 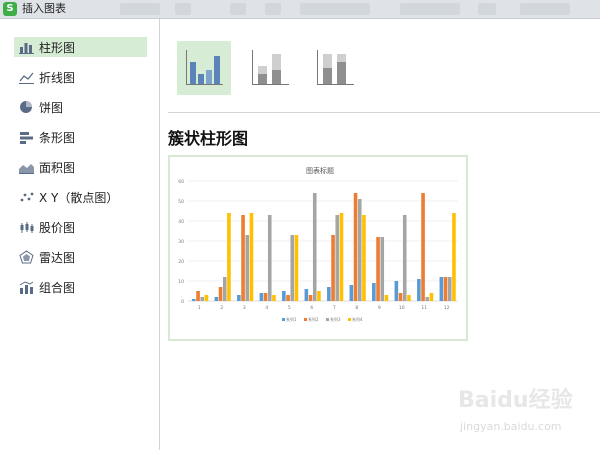 What do you see at coordinates (181, 242) in the screenshot?
I see `y-tick-label: 30` at bounding box center [181, 242].